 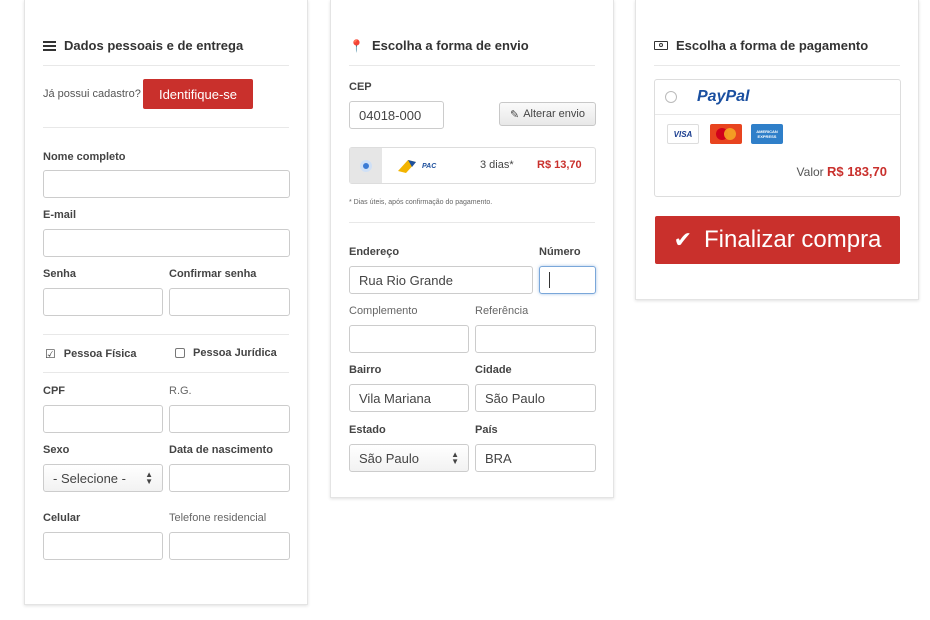 I want to click on shipping-section-title: 📍 Escolha a forma de envio, so click(x=439, y=45).